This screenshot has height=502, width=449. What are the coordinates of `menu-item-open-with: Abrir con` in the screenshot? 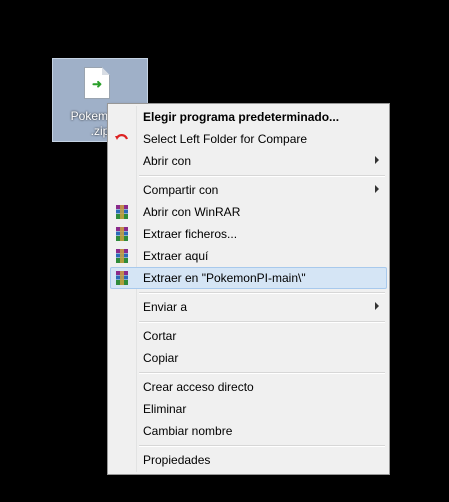 It's located at (248, 161).